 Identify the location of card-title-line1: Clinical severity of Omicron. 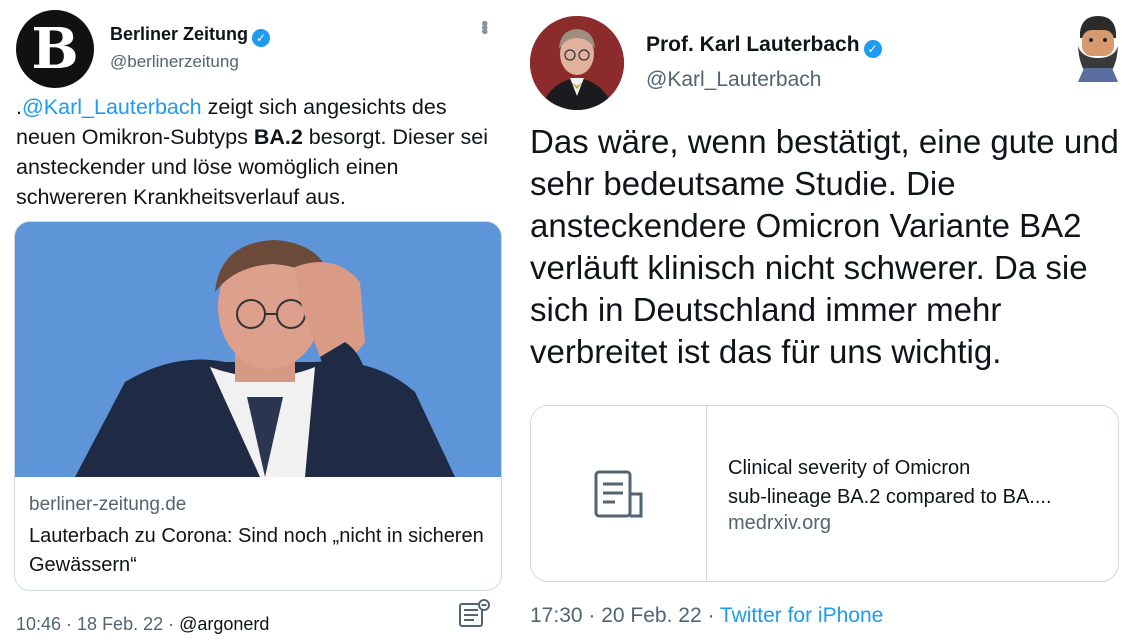
(849, 468).